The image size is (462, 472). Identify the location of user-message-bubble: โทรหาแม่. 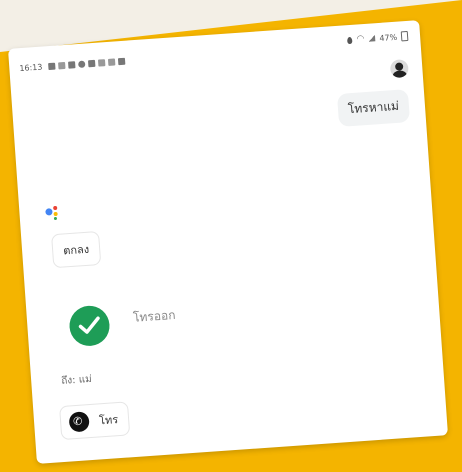
(373, 108).